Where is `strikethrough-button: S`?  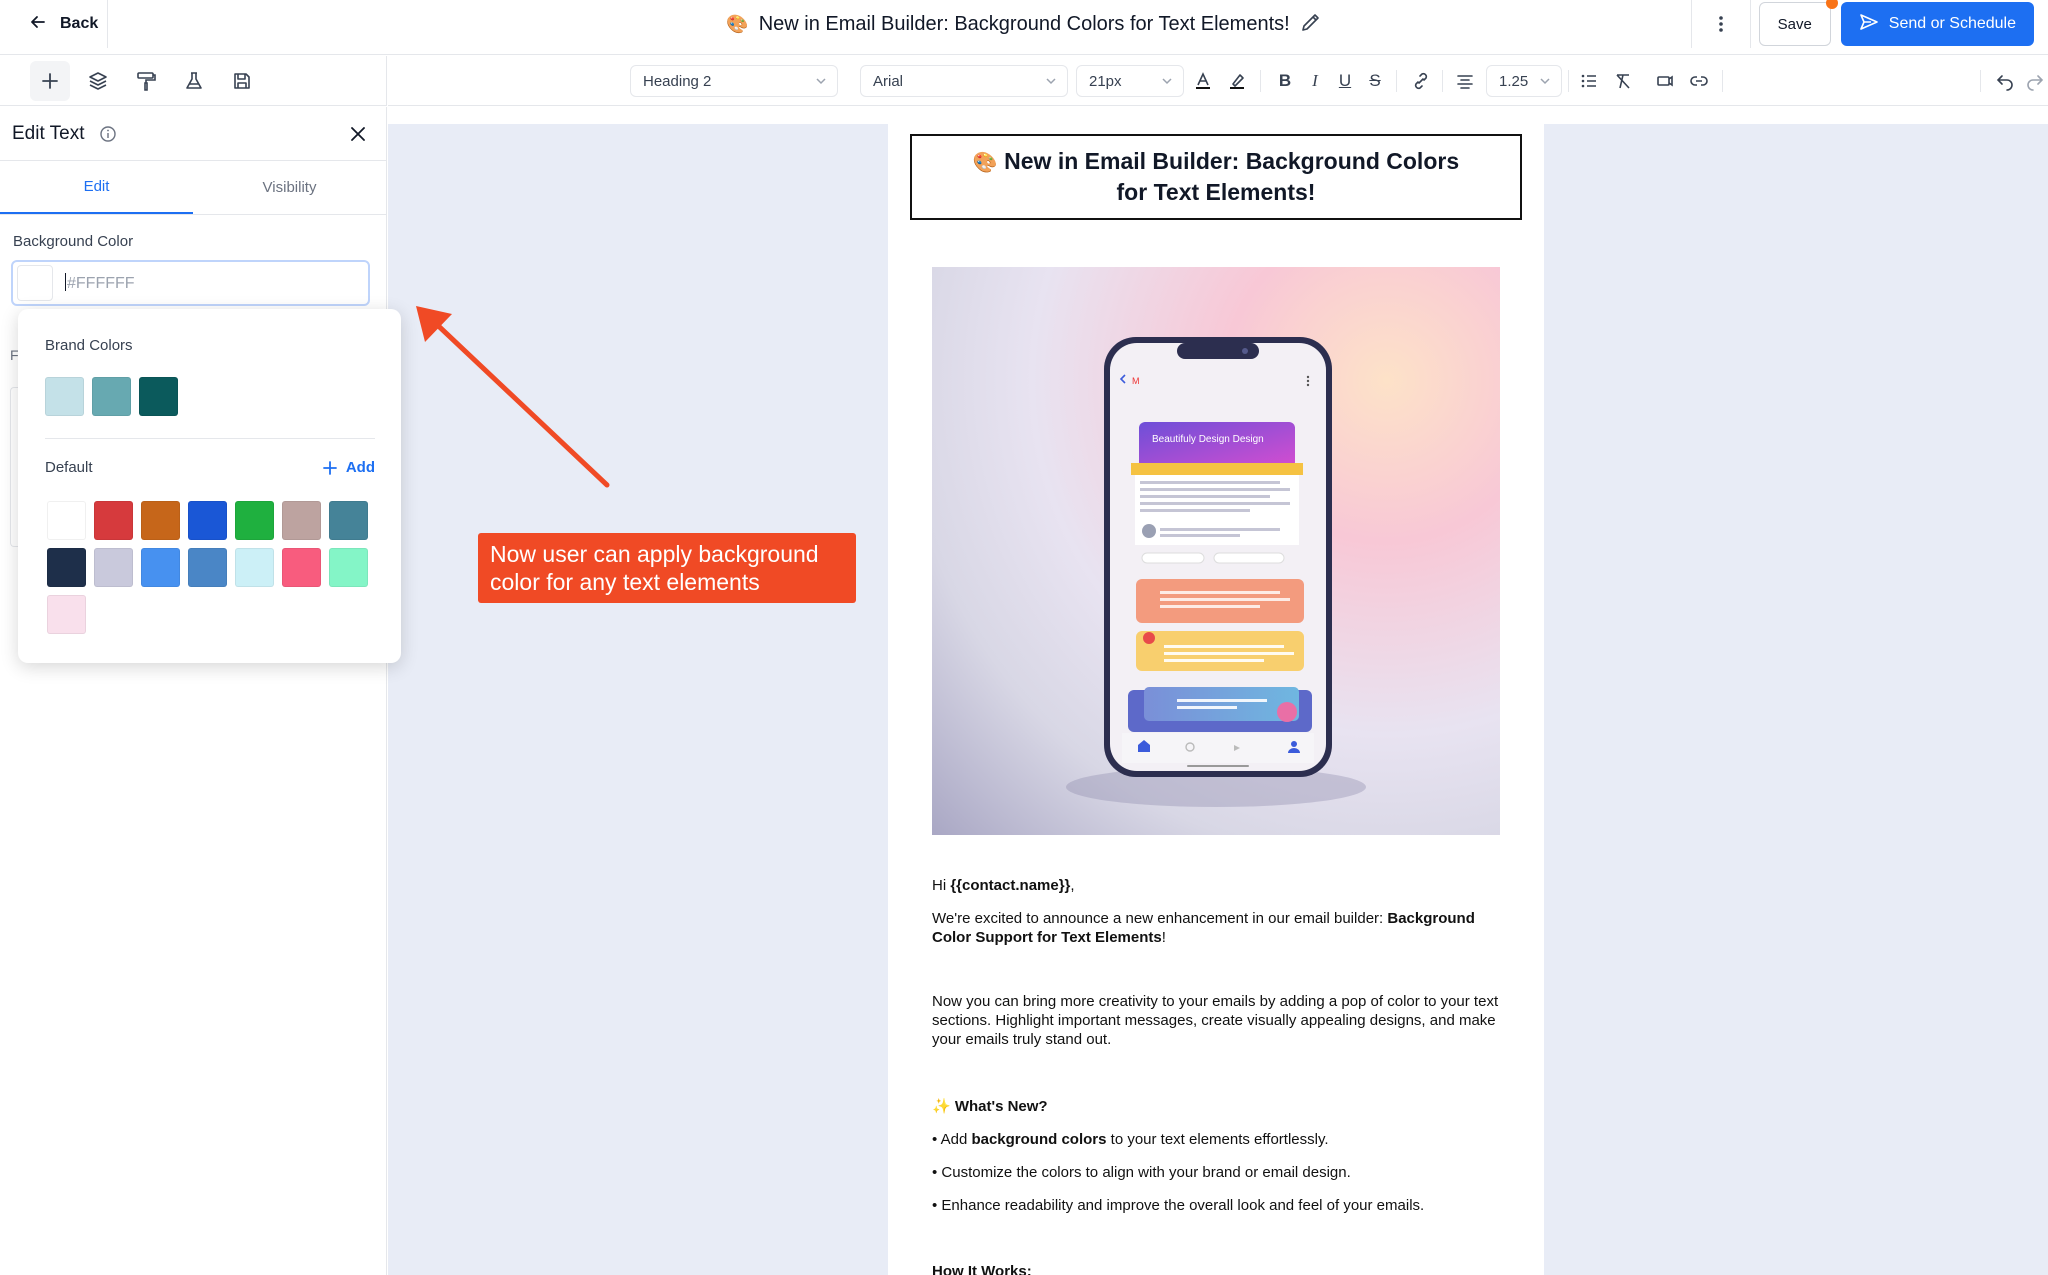
strikethrough-button: S is located at coordinates (1375, 81).